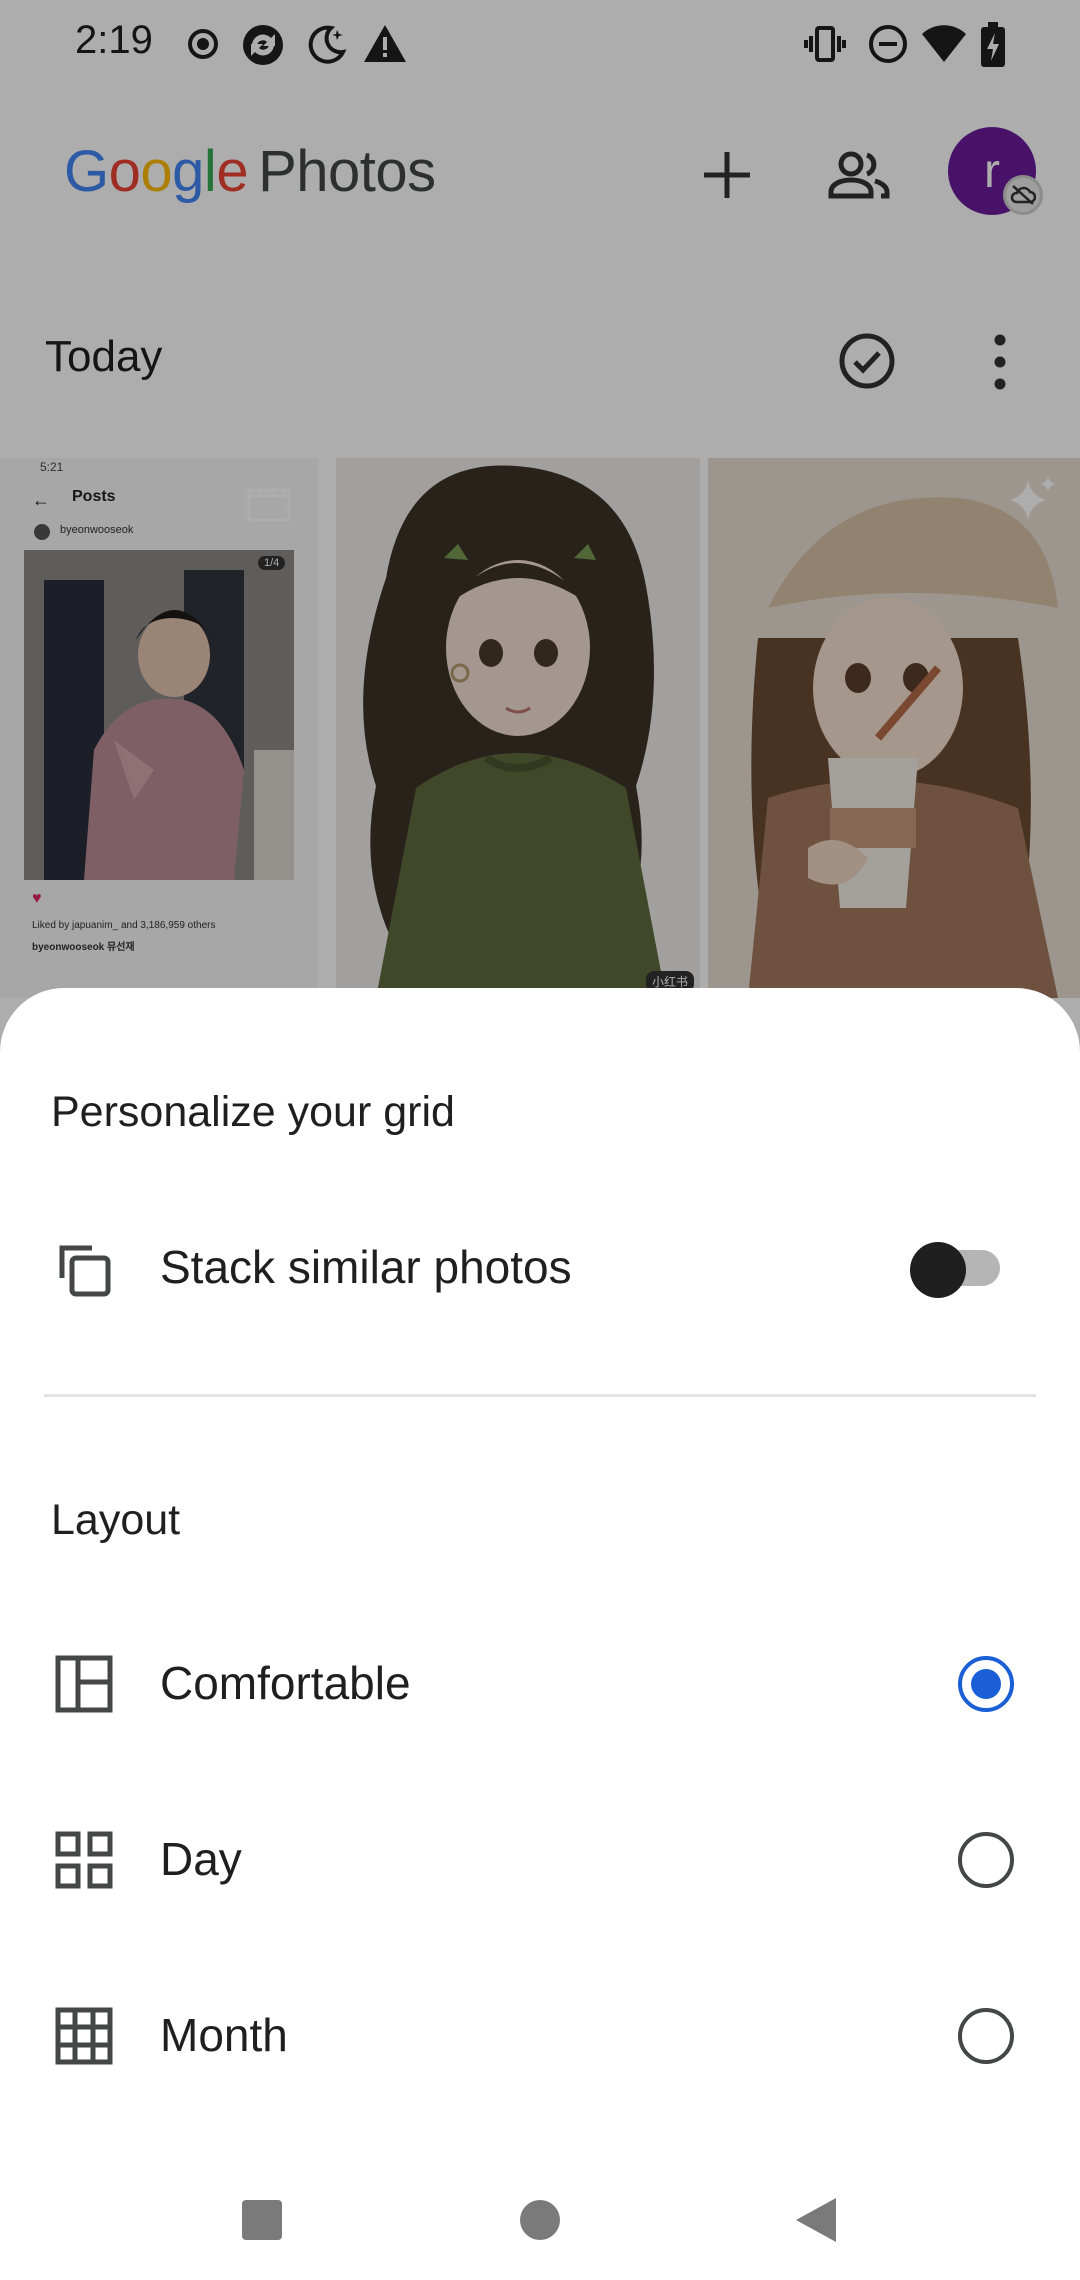  I want to click on back-icon, so click(816, 2220).